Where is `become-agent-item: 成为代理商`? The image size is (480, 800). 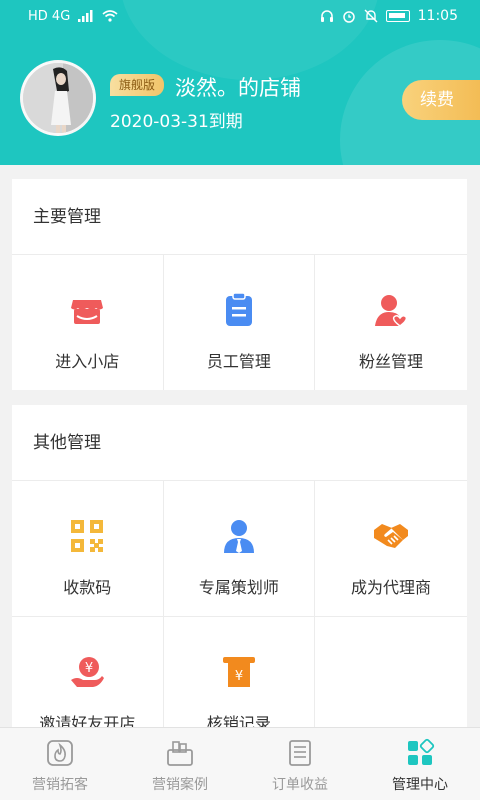
become-agent-item: 成为代理商 is located at coordinates (391, 549).